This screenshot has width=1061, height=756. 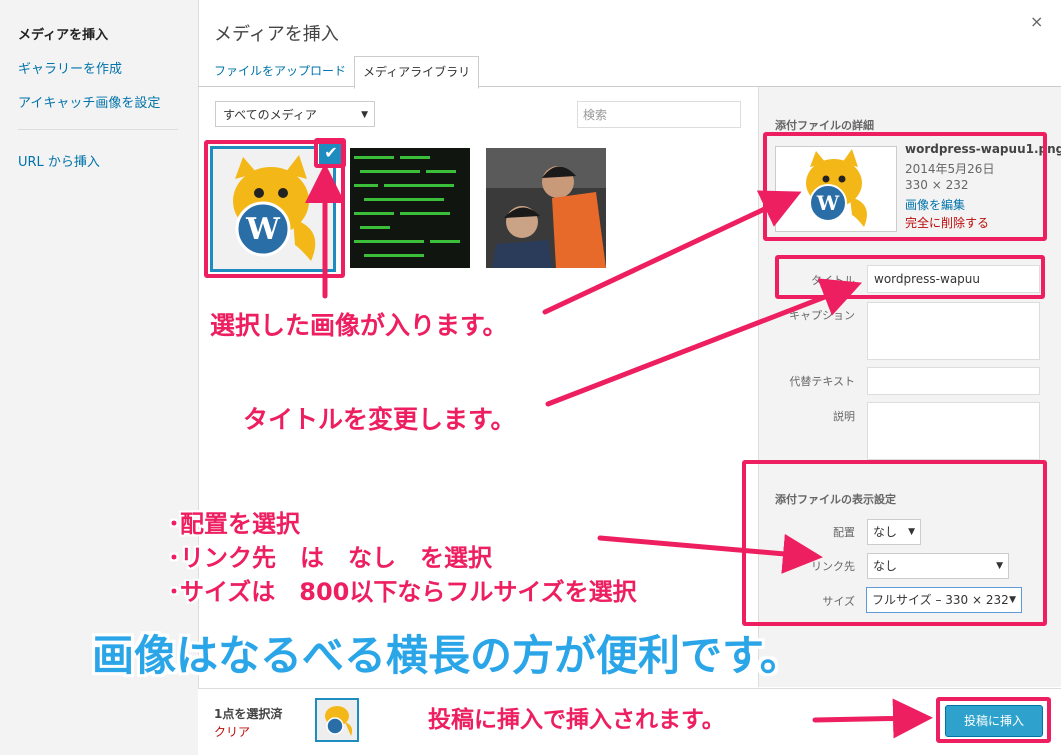 I want to click on annotation-settings-note-1: ･配置を選択, so click(x=234, y=524).